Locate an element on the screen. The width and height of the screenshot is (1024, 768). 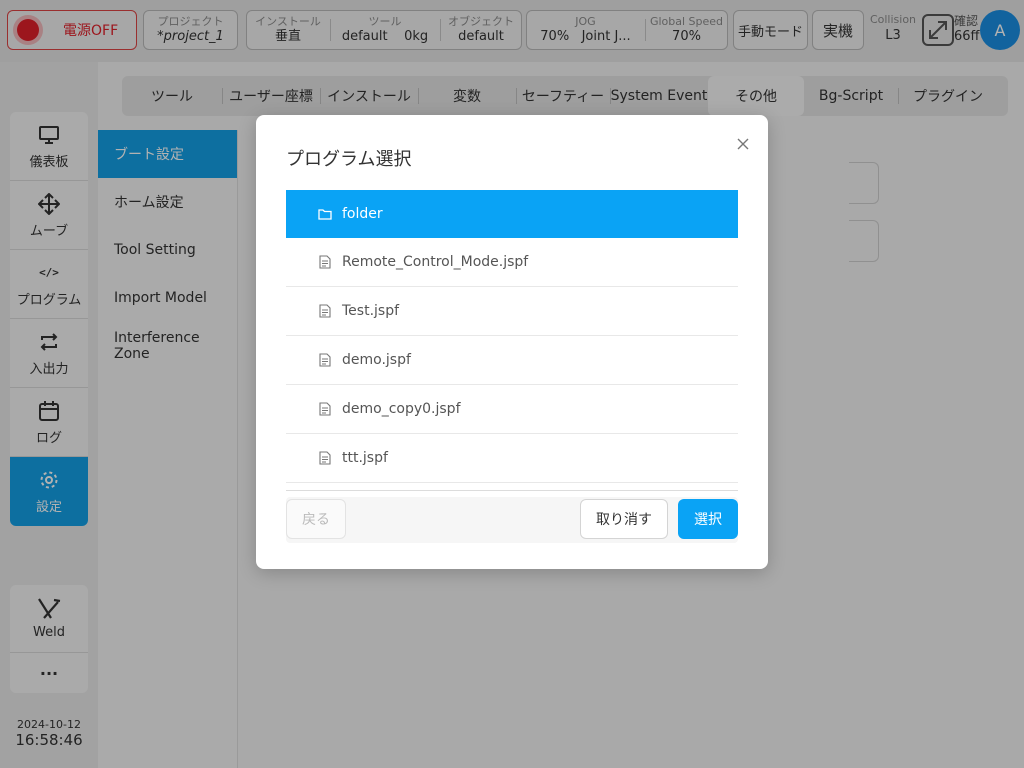
list-item-file: Remote_Control_Mode.jspf is located at coordinates (512, 262).